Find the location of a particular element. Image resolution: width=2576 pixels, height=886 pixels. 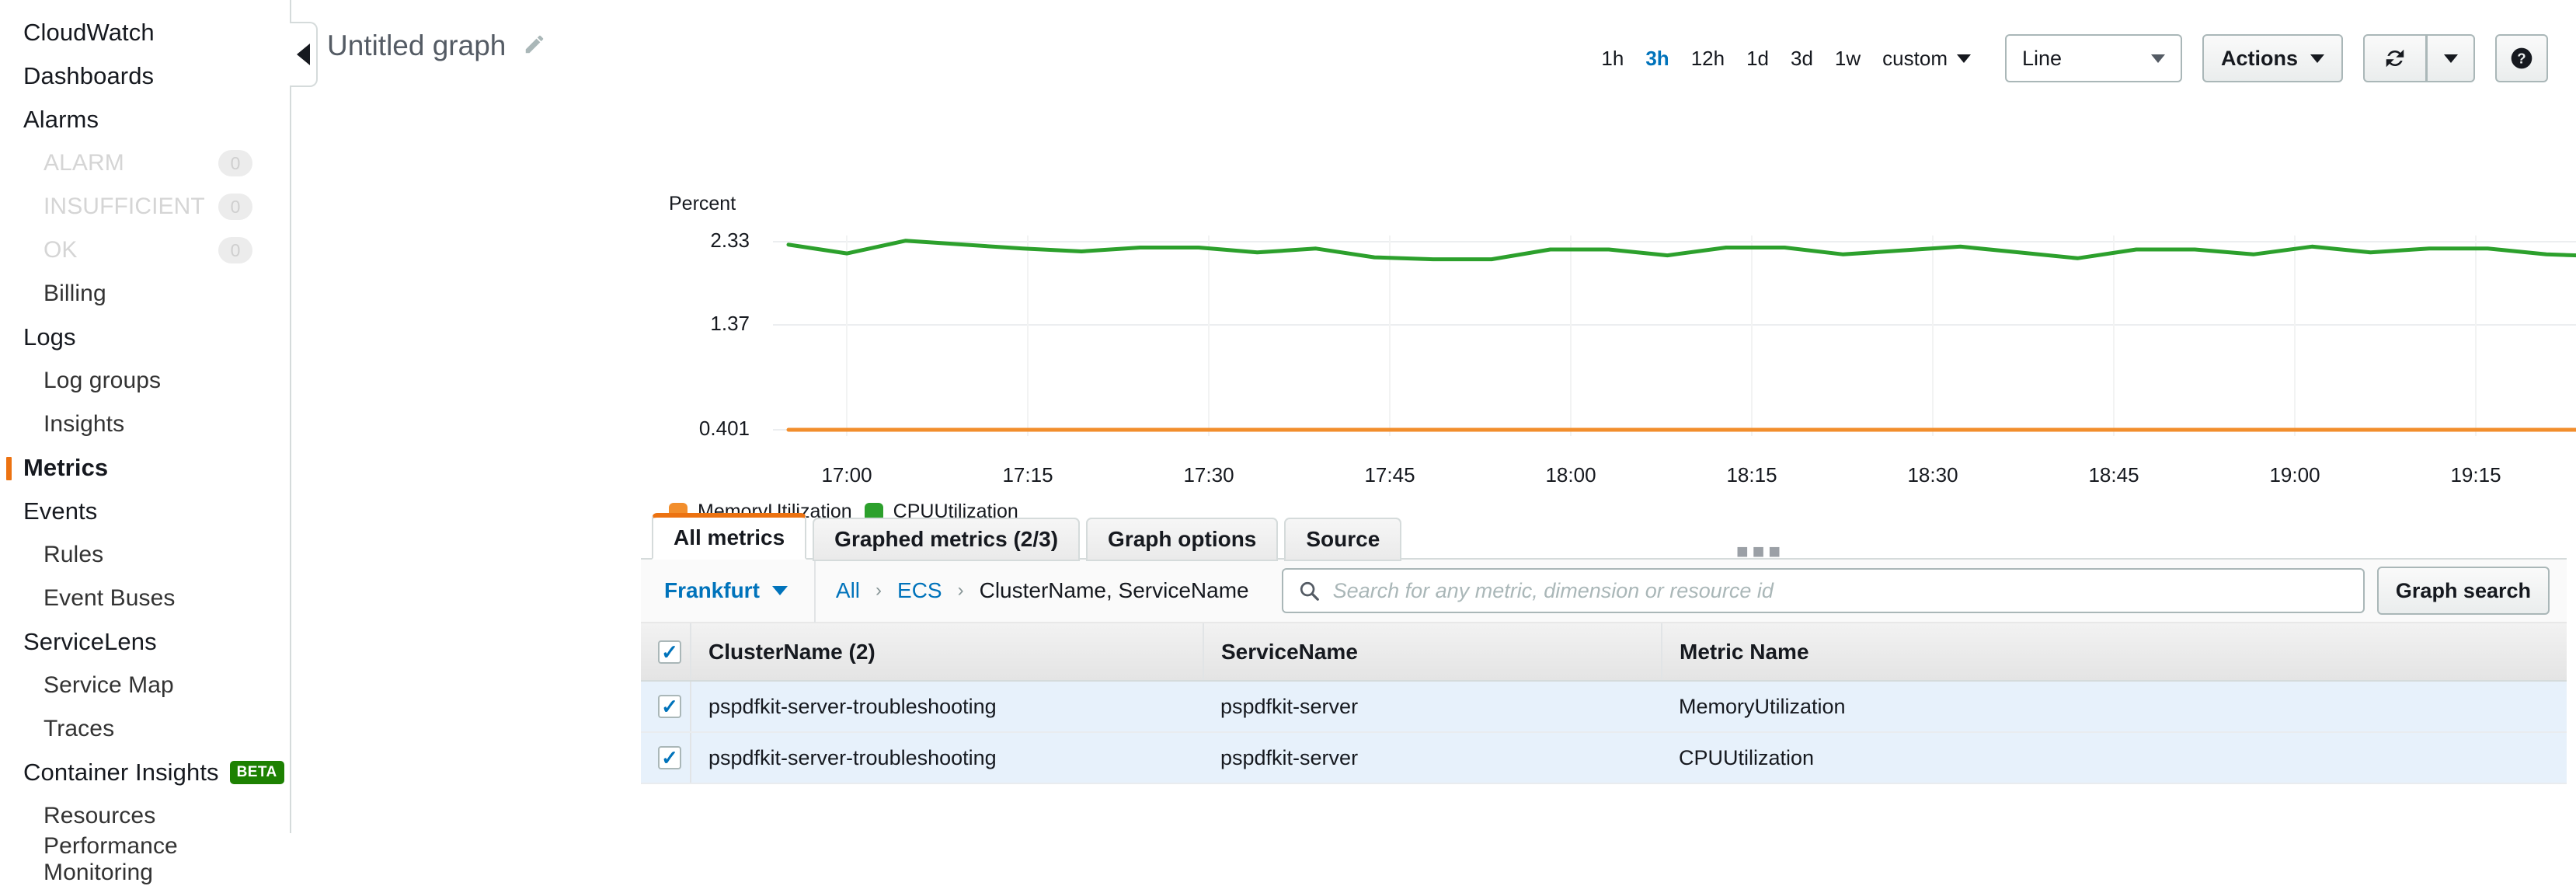

sidebar-item-alarm: ALARM 0 is located at coordinates (145, 163).